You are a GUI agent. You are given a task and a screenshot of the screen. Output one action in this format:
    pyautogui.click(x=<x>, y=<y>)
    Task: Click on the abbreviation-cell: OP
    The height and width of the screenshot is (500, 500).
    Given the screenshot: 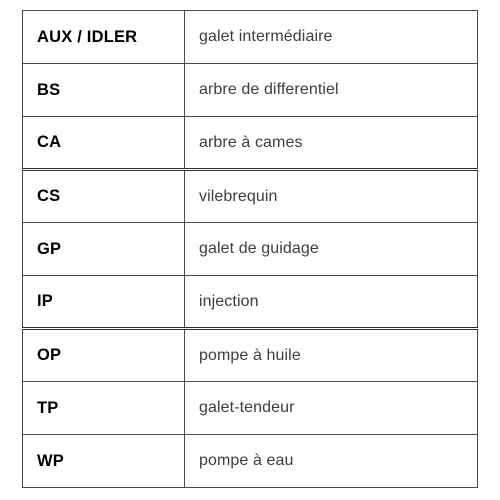 What is the action you would take?
    pyautogui.click(x=103, y=354)
    